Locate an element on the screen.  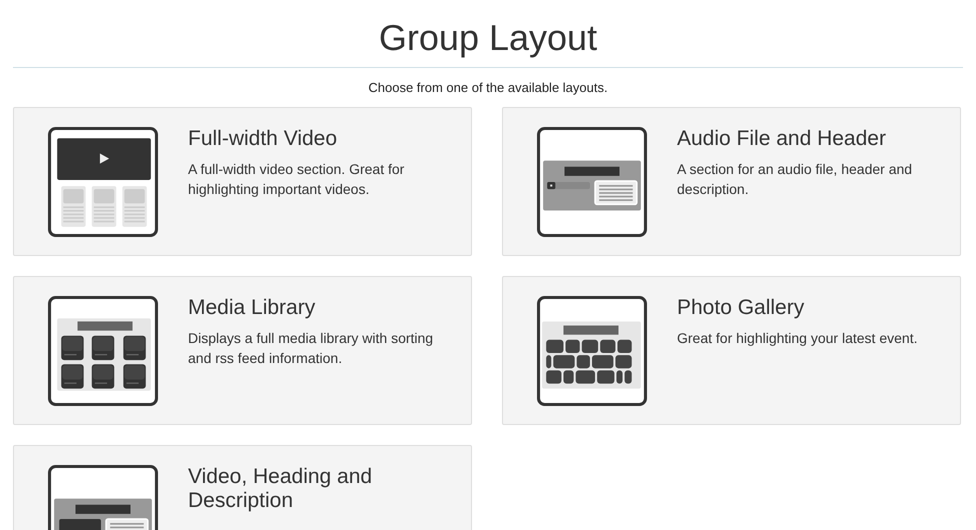
video-layout-icon is located at coordinates (103, 182).